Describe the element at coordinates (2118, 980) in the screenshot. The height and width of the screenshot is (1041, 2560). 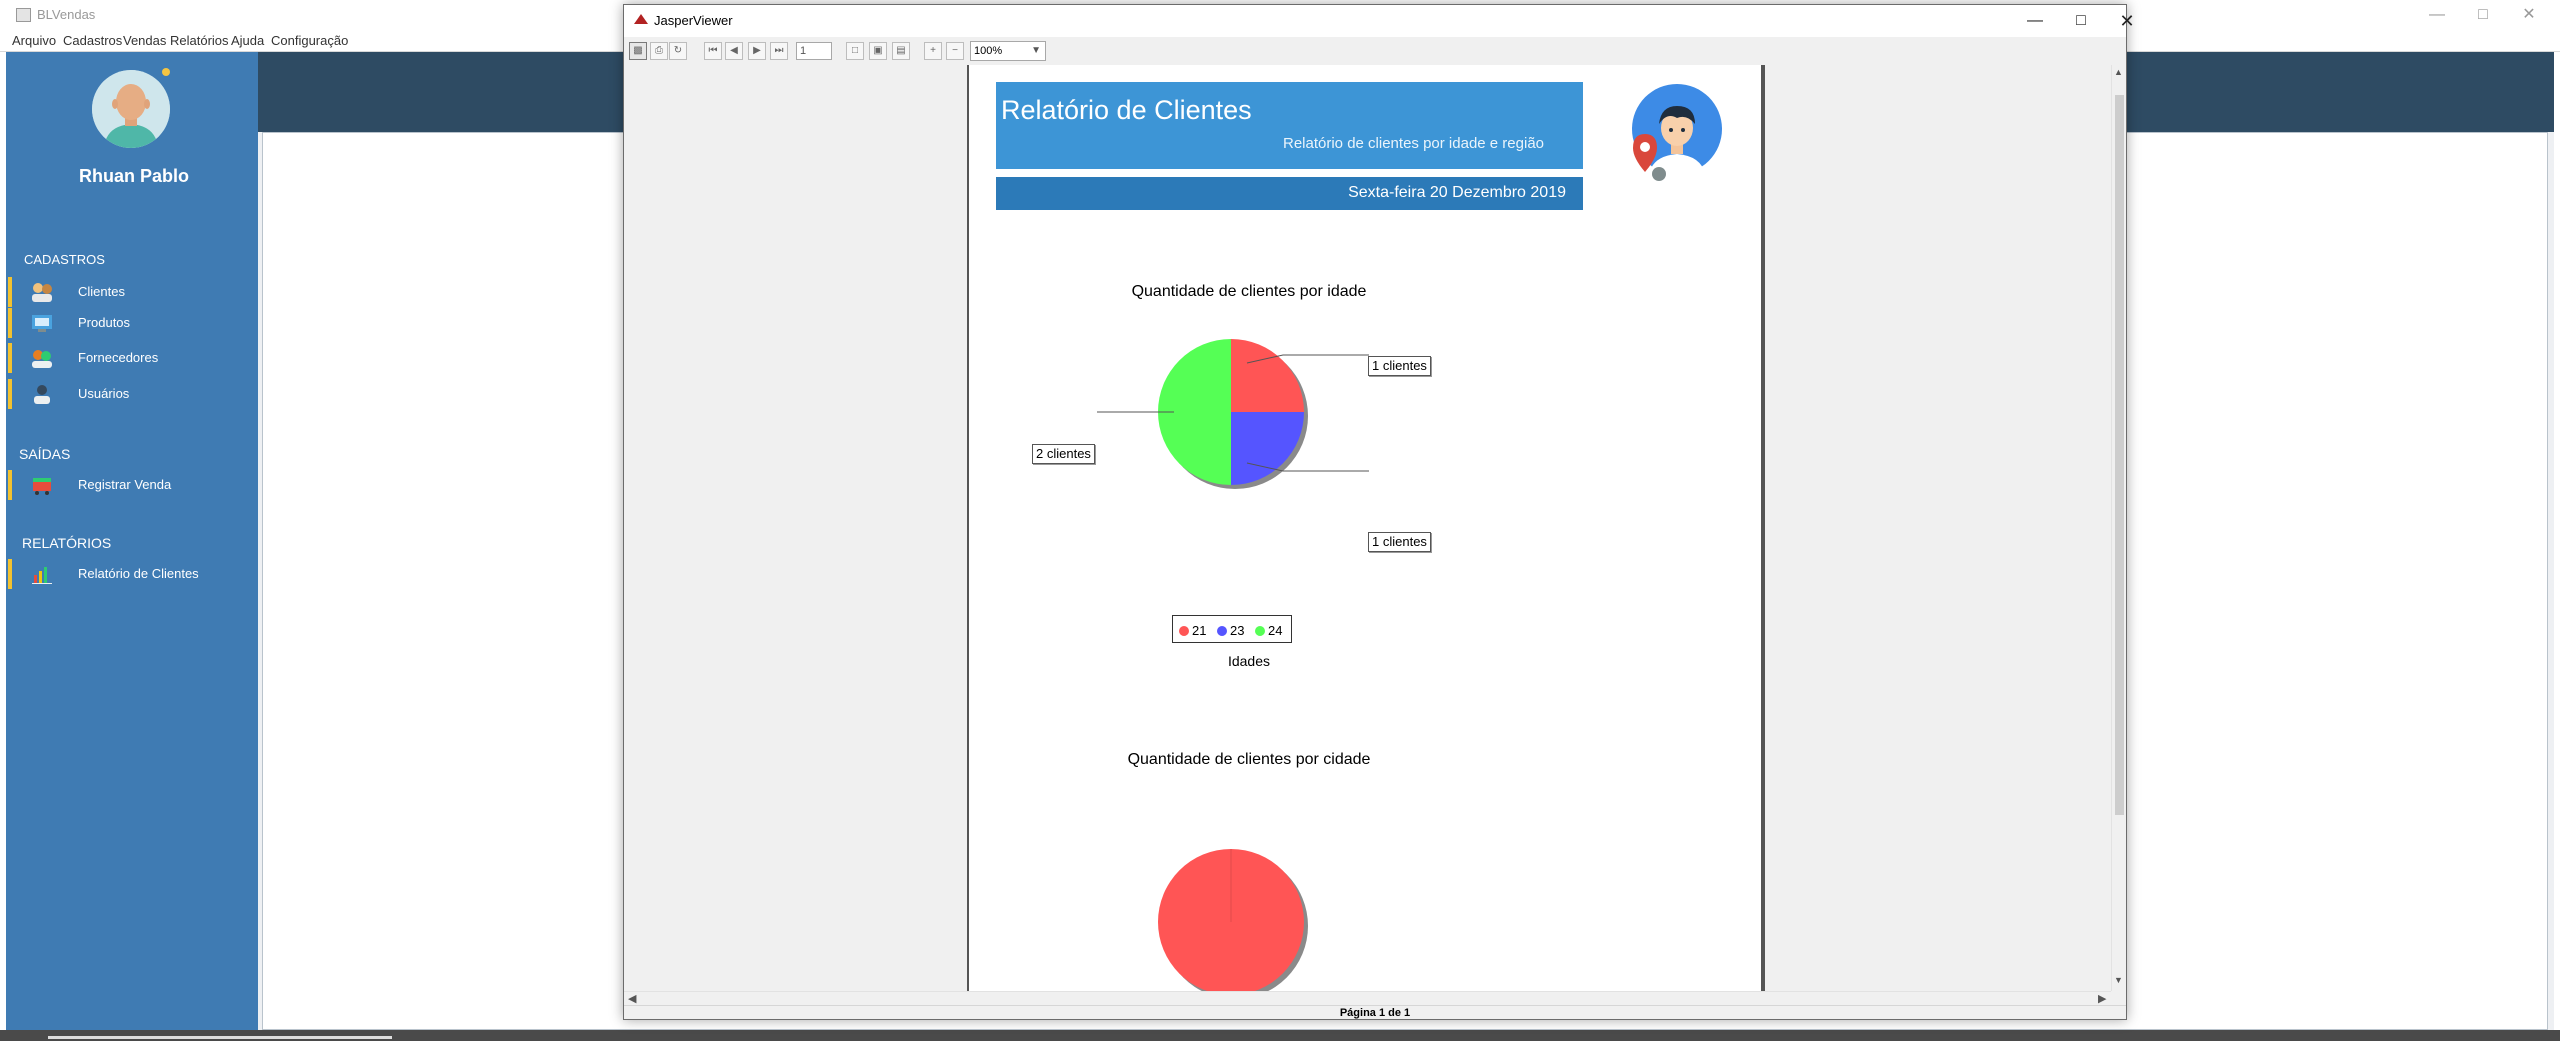
I see `scroll-down-icon: ▼` at that location.